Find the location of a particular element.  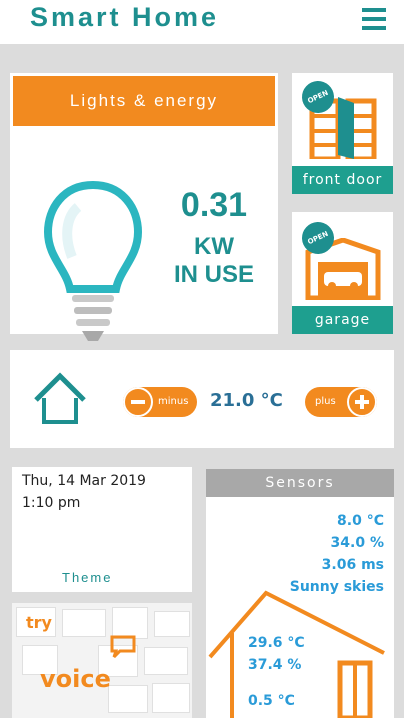

indoor-humidity: 37.4 % is located at coordinates (275, 665).